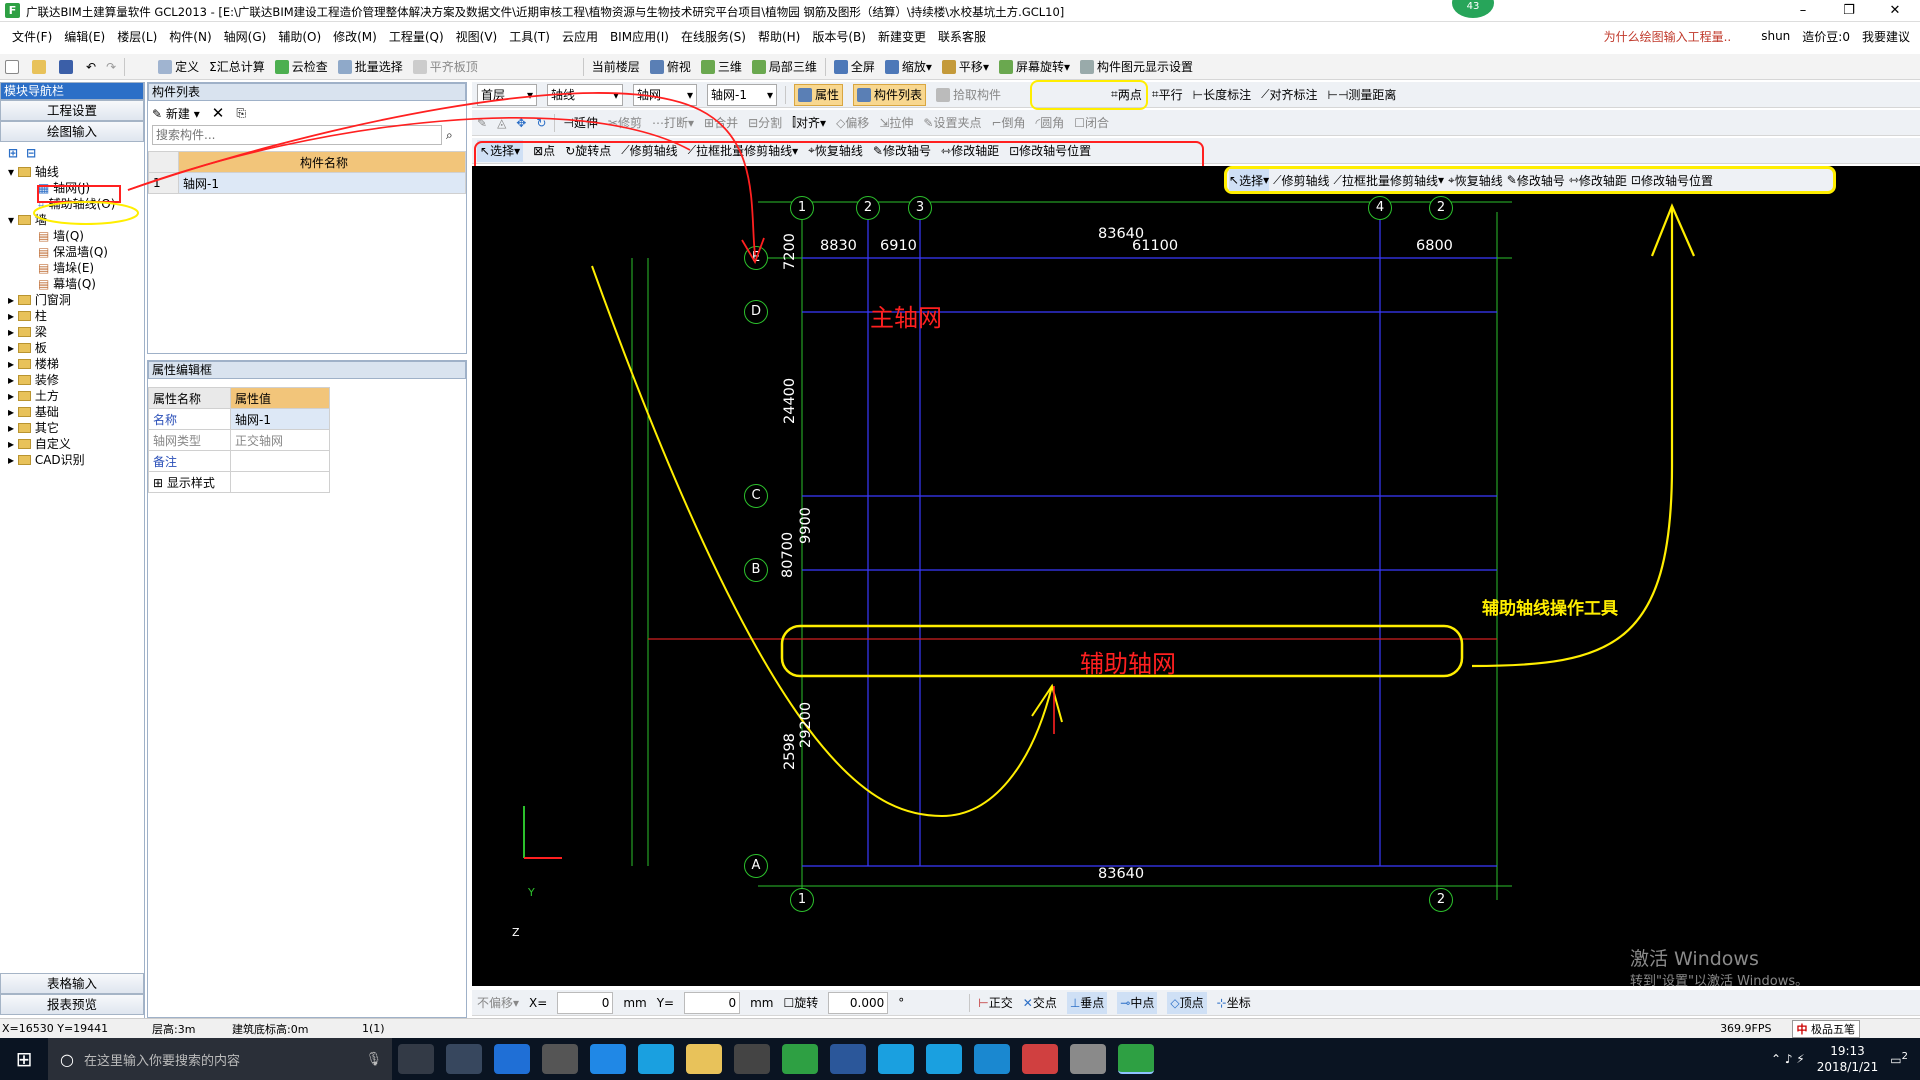  I want to click on tray-icons: ⌃ ♪ ⚡, so click(1788, 1059).